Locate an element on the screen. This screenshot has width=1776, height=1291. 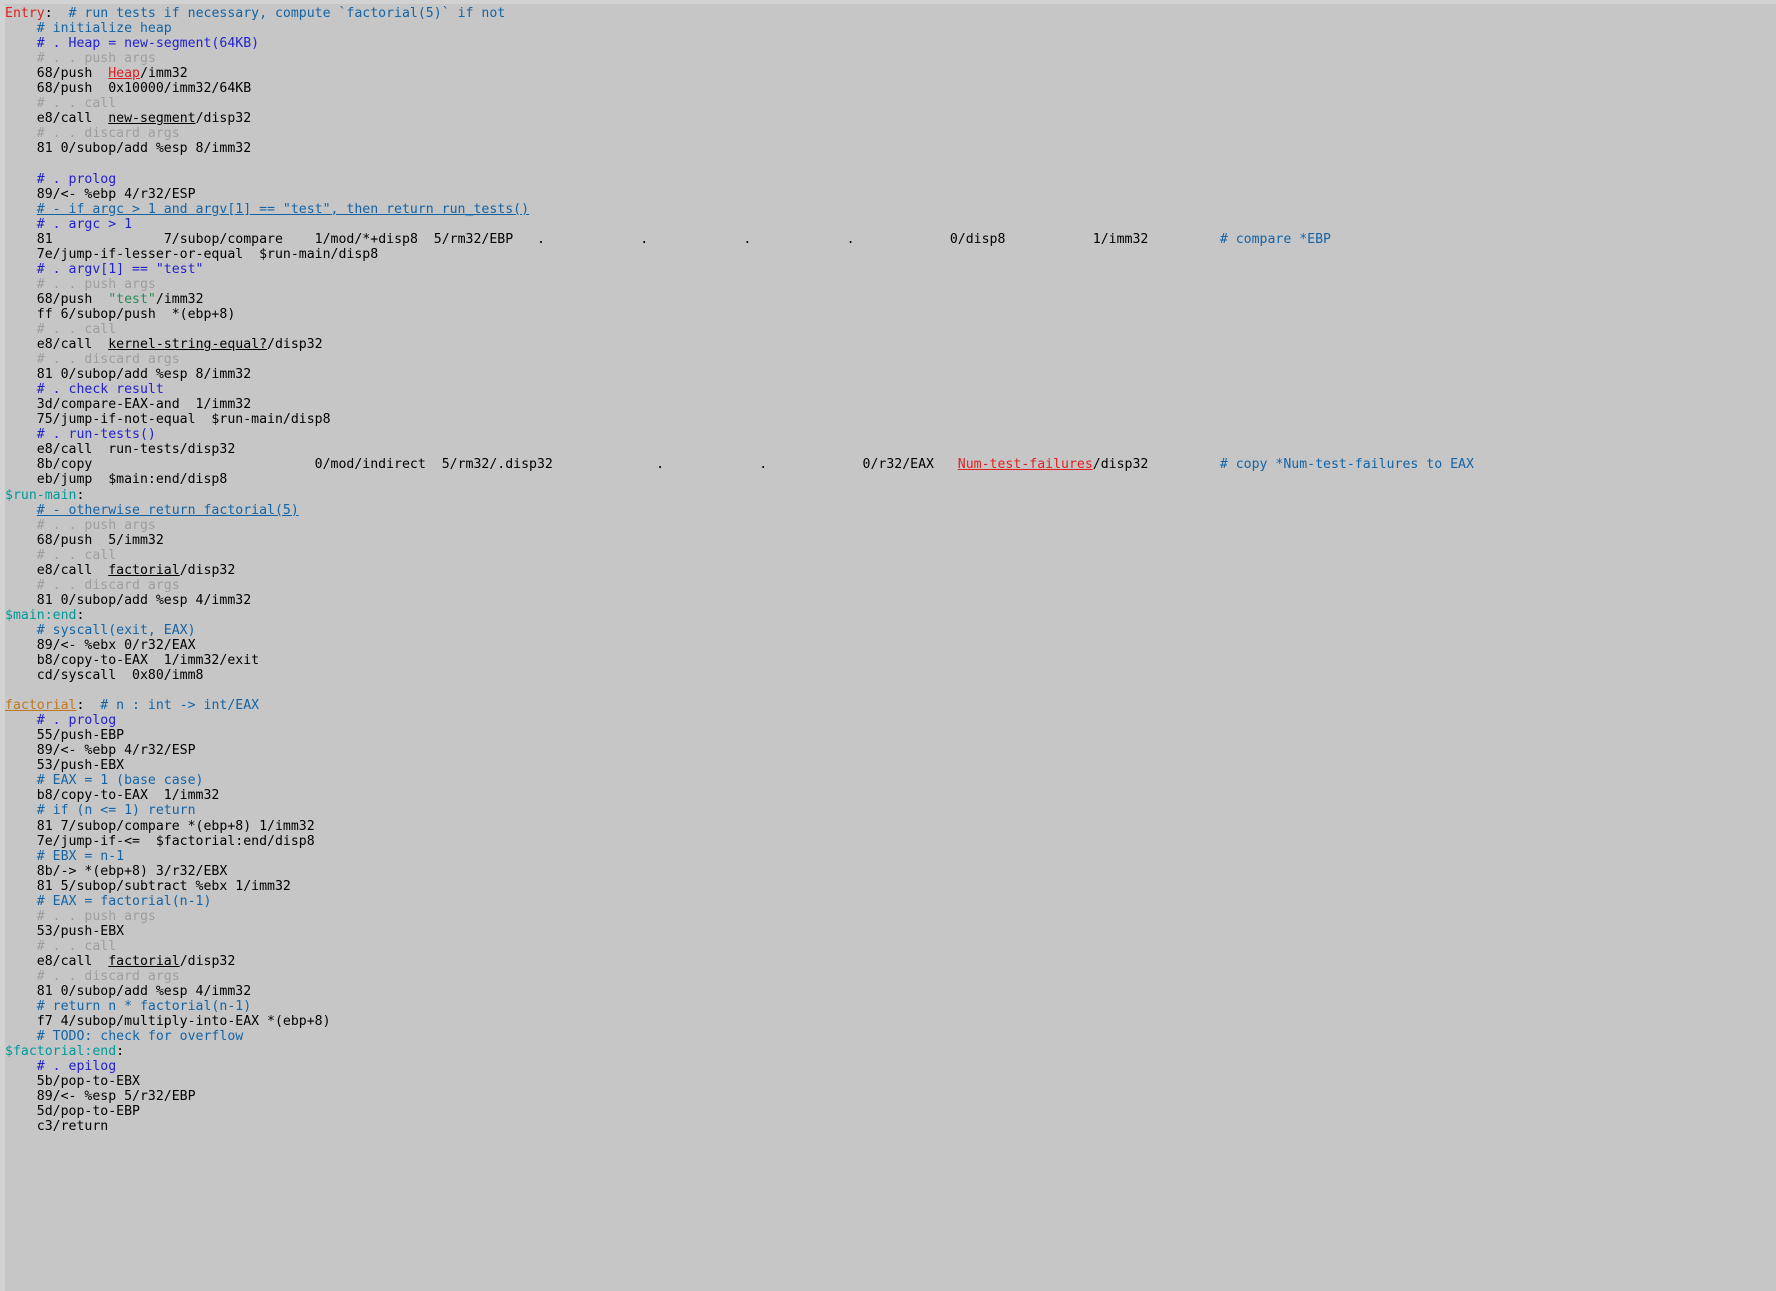
code-line: # EAX = 1 (base case) is located at coordinates (890, 780).